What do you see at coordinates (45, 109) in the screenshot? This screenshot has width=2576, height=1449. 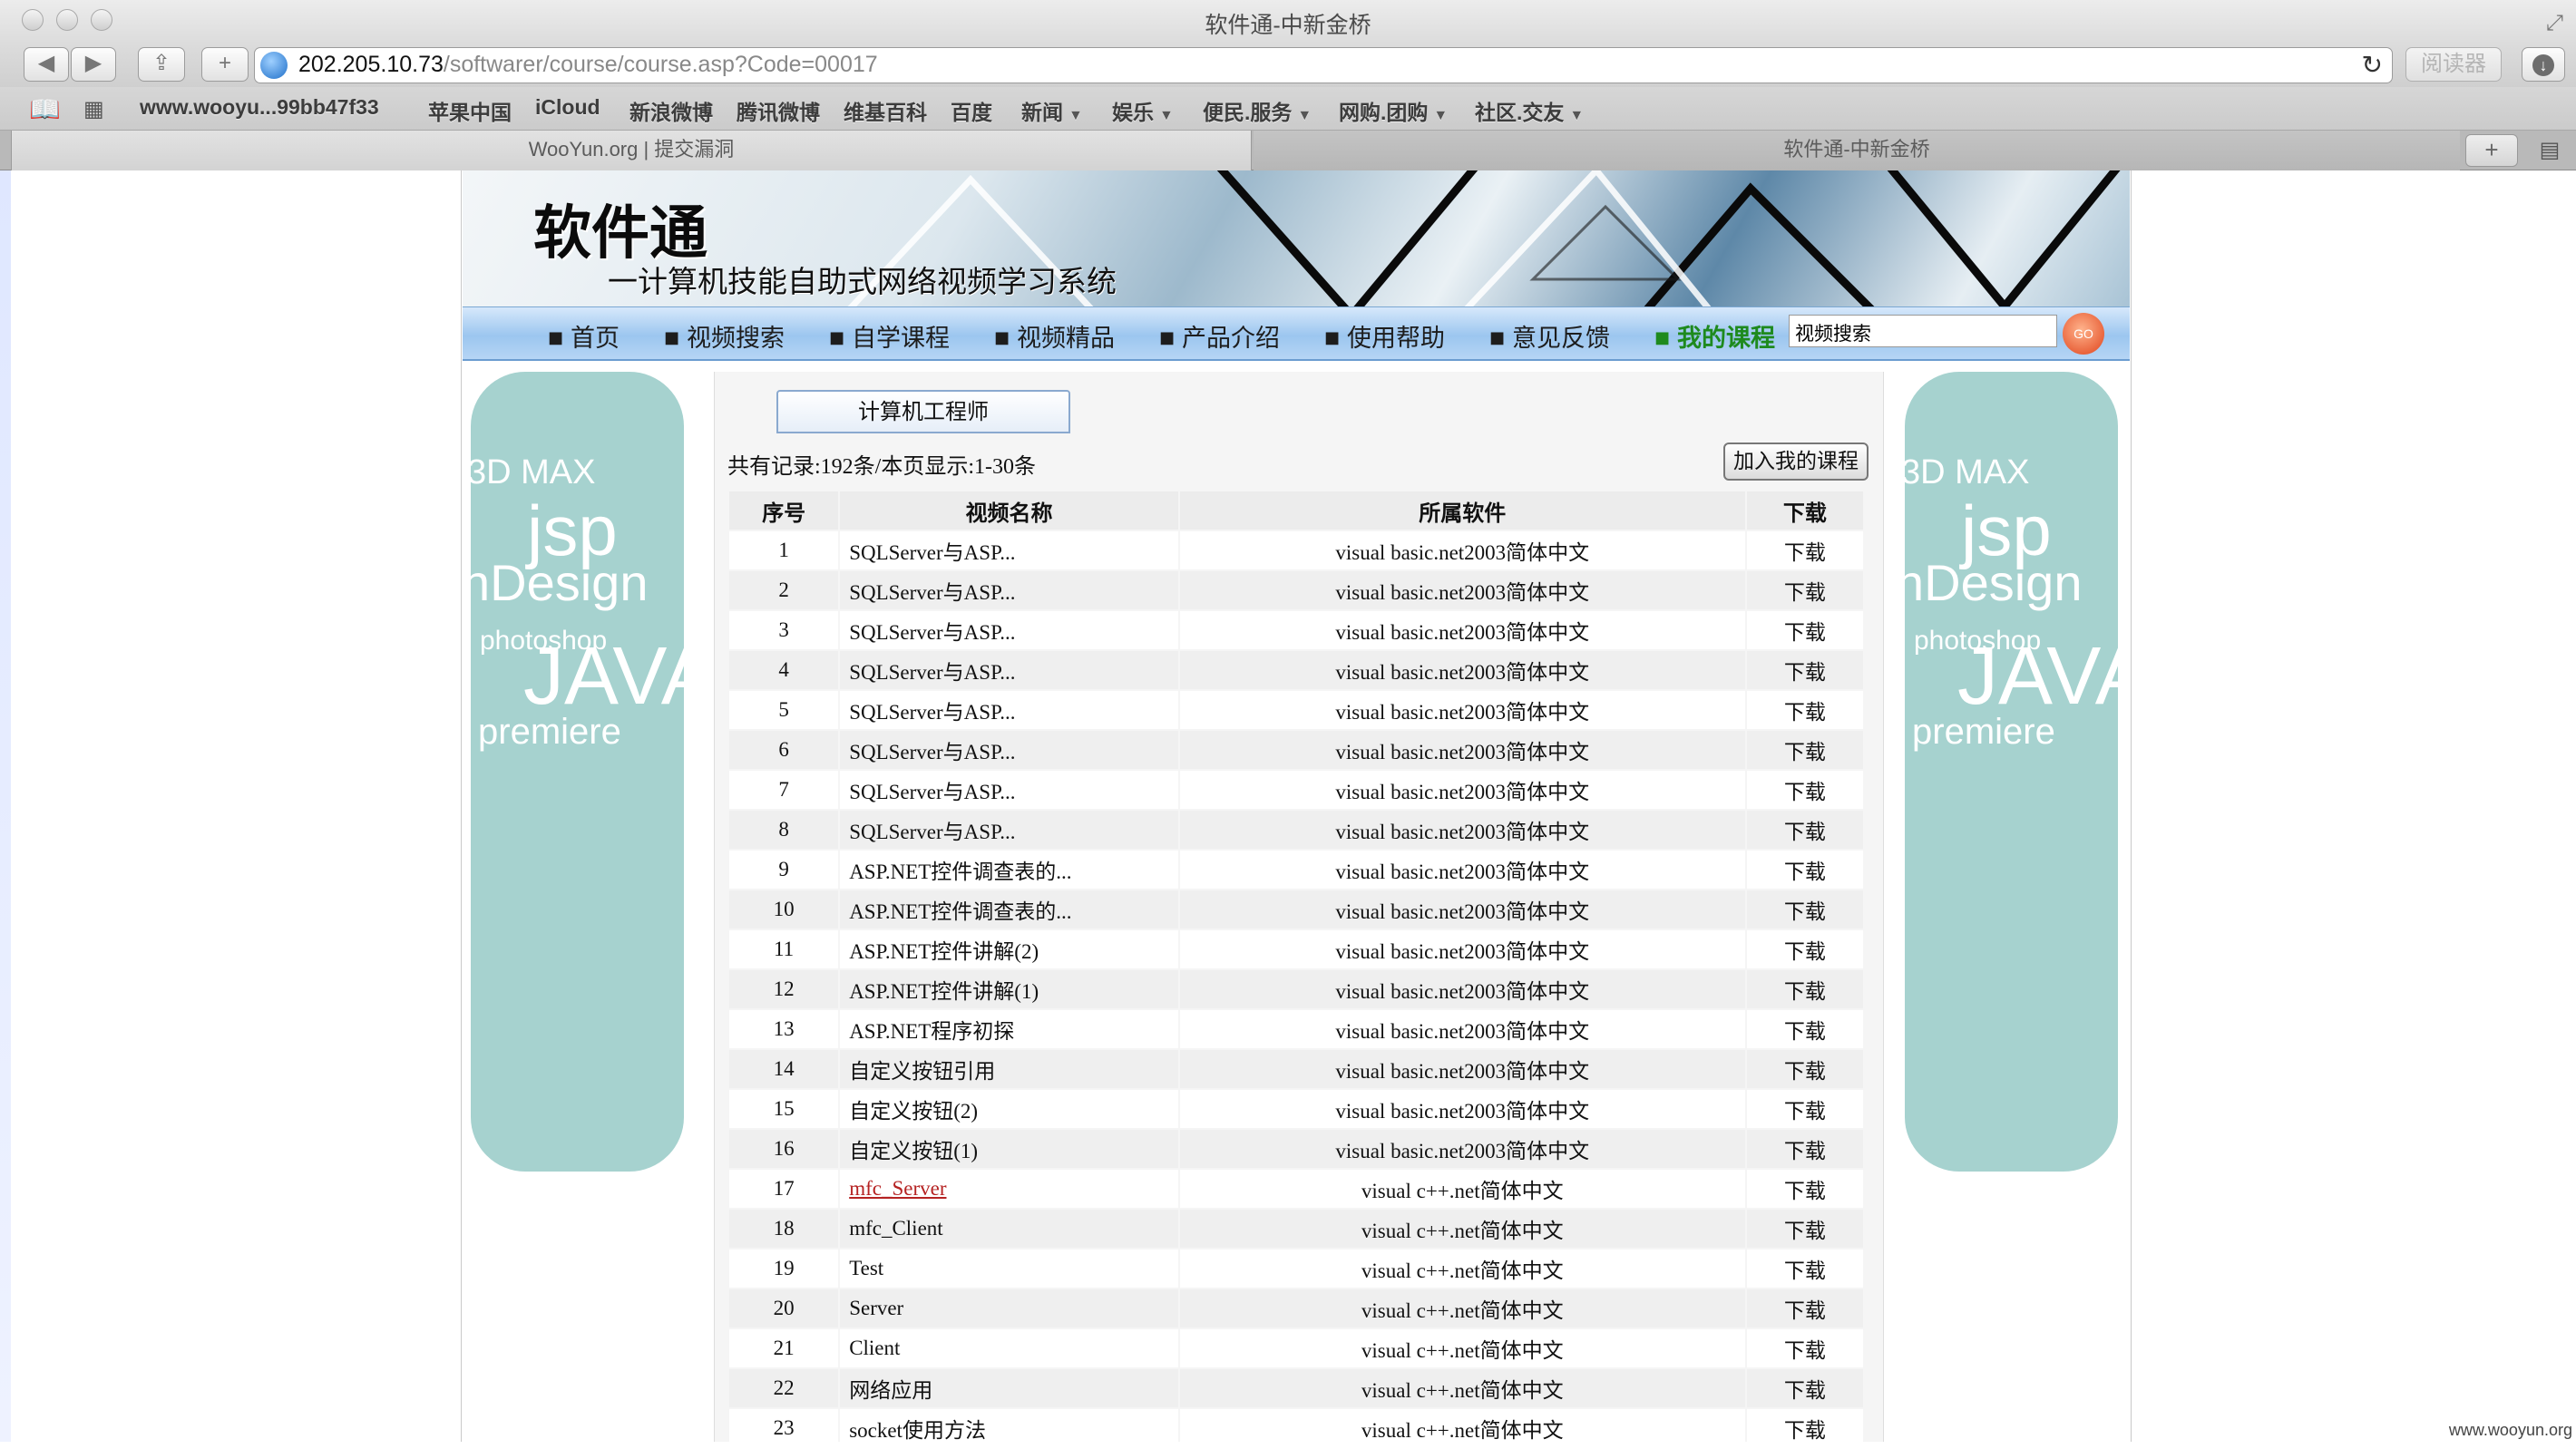 I see `reading-list-icon: 📖` at bounding box center [45, 109].